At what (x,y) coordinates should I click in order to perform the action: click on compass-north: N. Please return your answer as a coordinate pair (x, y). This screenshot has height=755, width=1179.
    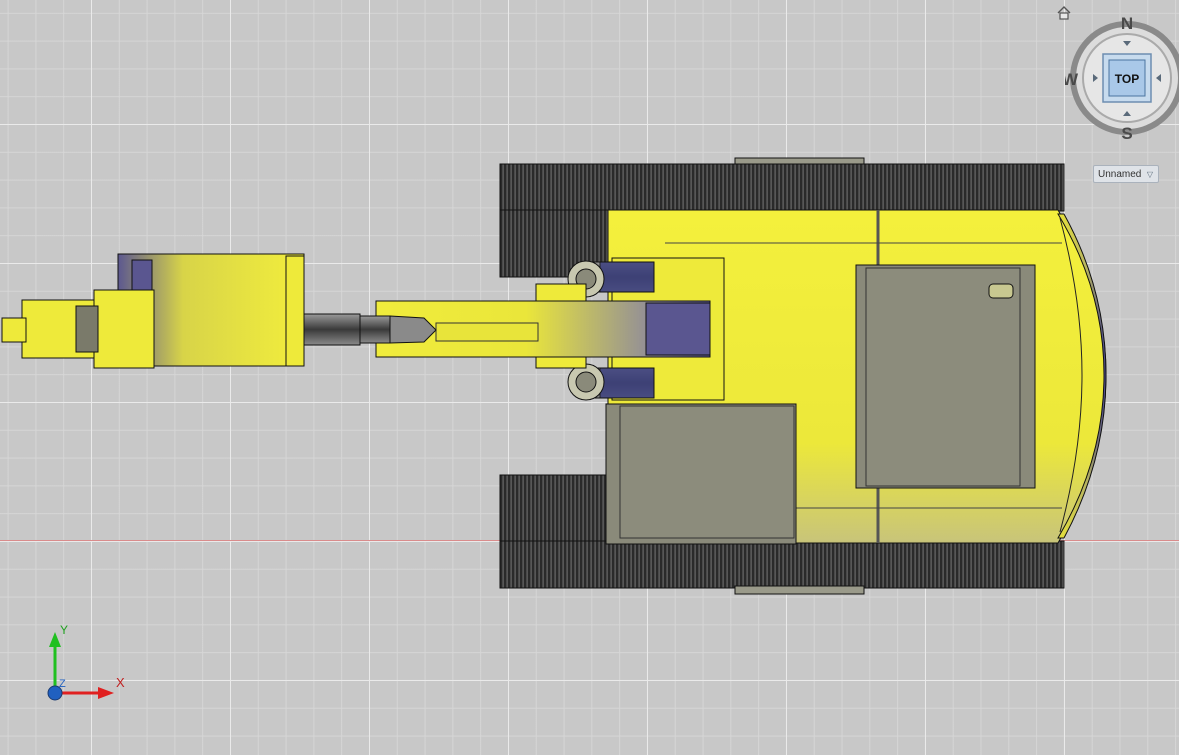
    Looking at the image, I should click on (1127, 23).